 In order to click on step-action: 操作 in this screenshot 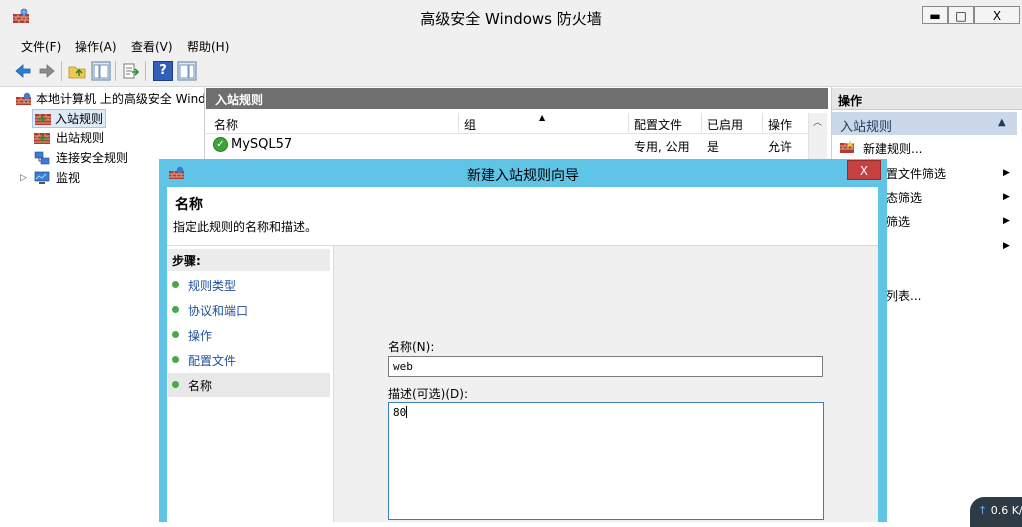, I will do `click(200, 335)`.